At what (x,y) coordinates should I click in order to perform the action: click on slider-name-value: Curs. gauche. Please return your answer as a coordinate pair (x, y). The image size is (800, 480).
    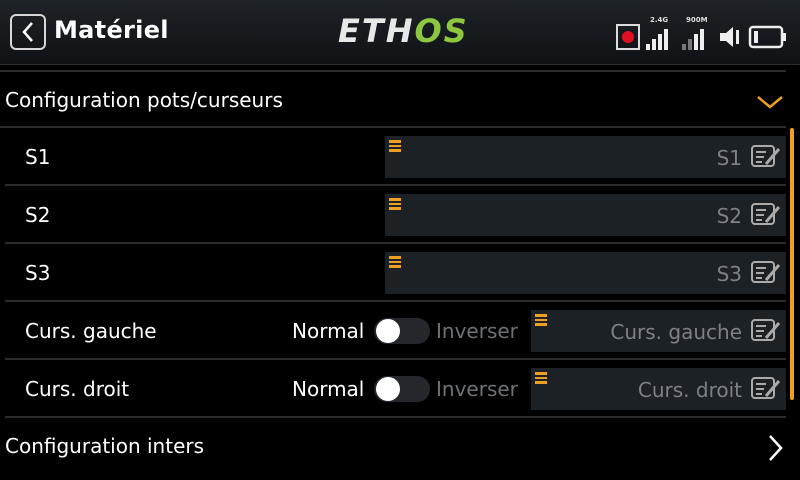
    Looking at the image, I should click on (676, 332).